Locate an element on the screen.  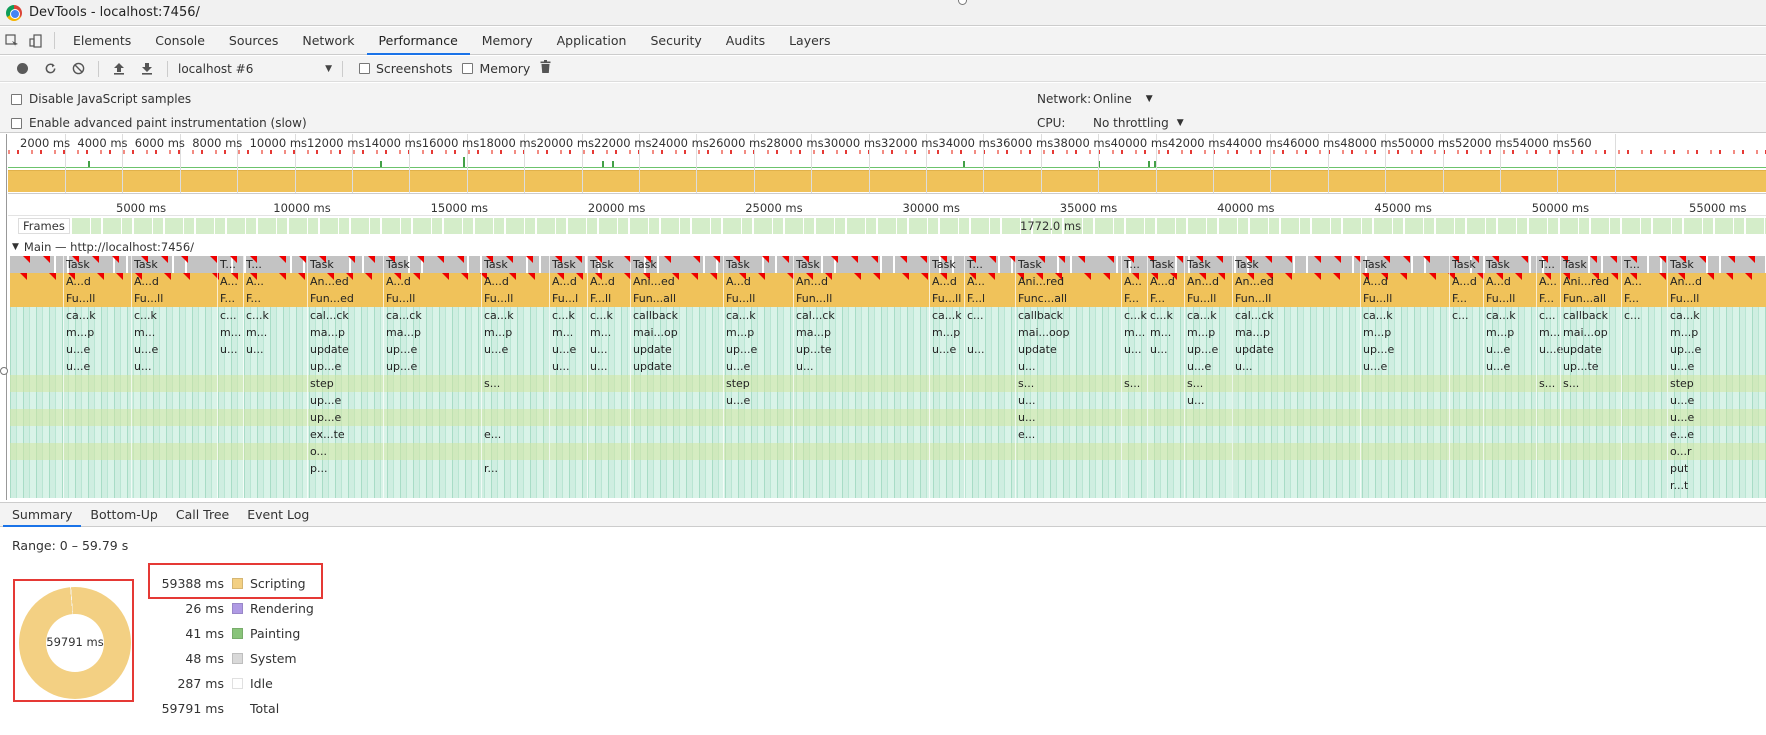
flame-entry: o...r is located at coordinates (1681, 451).